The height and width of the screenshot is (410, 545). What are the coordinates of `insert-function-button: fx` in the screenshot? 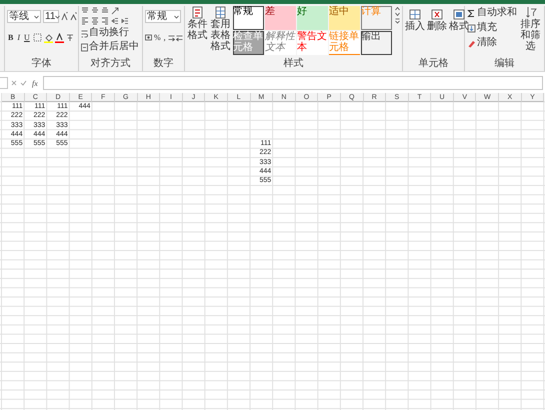 It's located at (35, 83).